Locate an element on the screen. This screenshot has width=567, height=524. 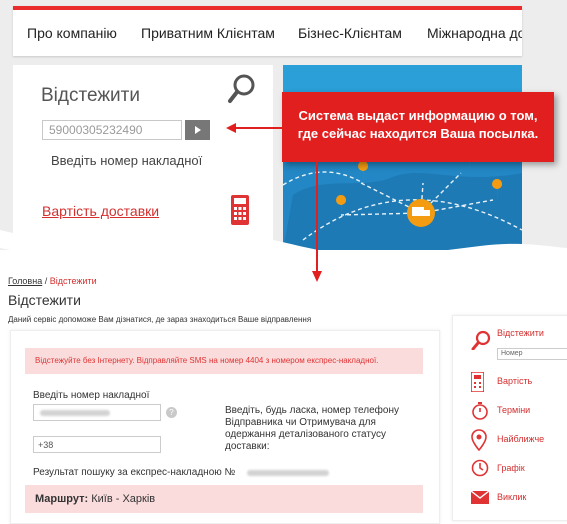
sidebar-item-terms: Терміни is located at coordinates (513, 410).